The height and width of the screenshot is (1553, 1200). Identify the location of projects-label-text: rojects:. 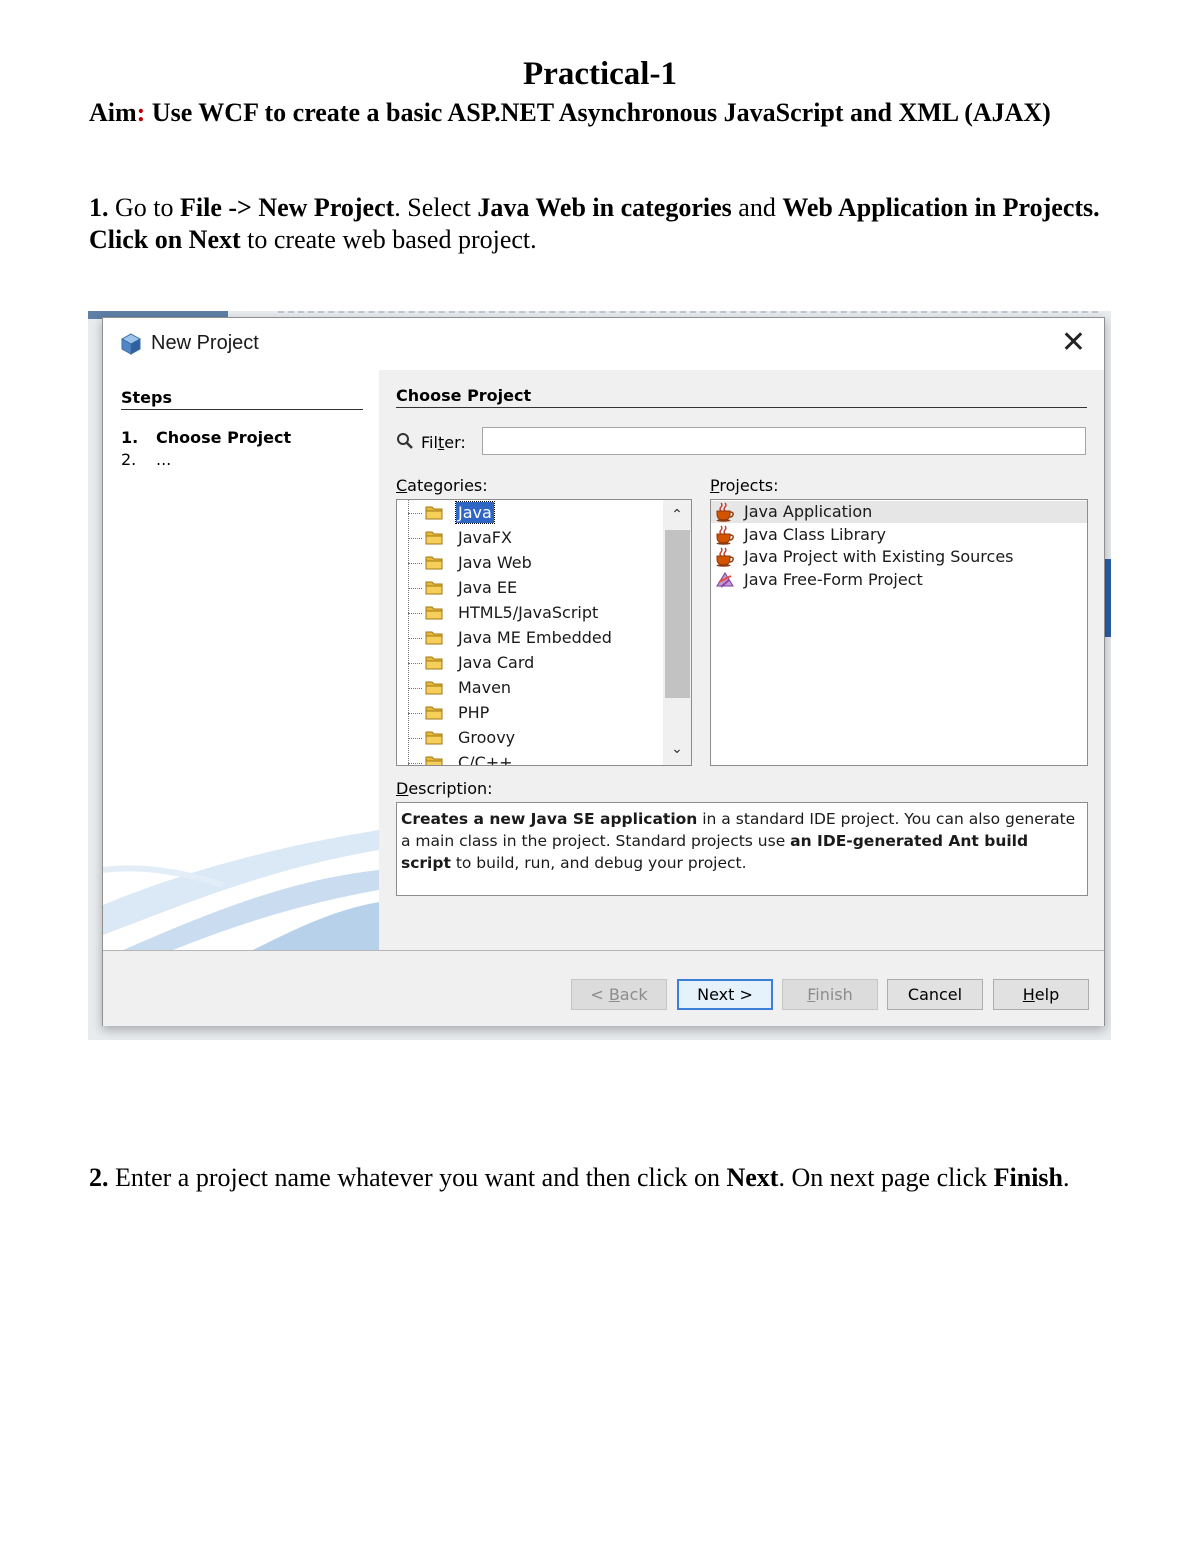
(749, 485).